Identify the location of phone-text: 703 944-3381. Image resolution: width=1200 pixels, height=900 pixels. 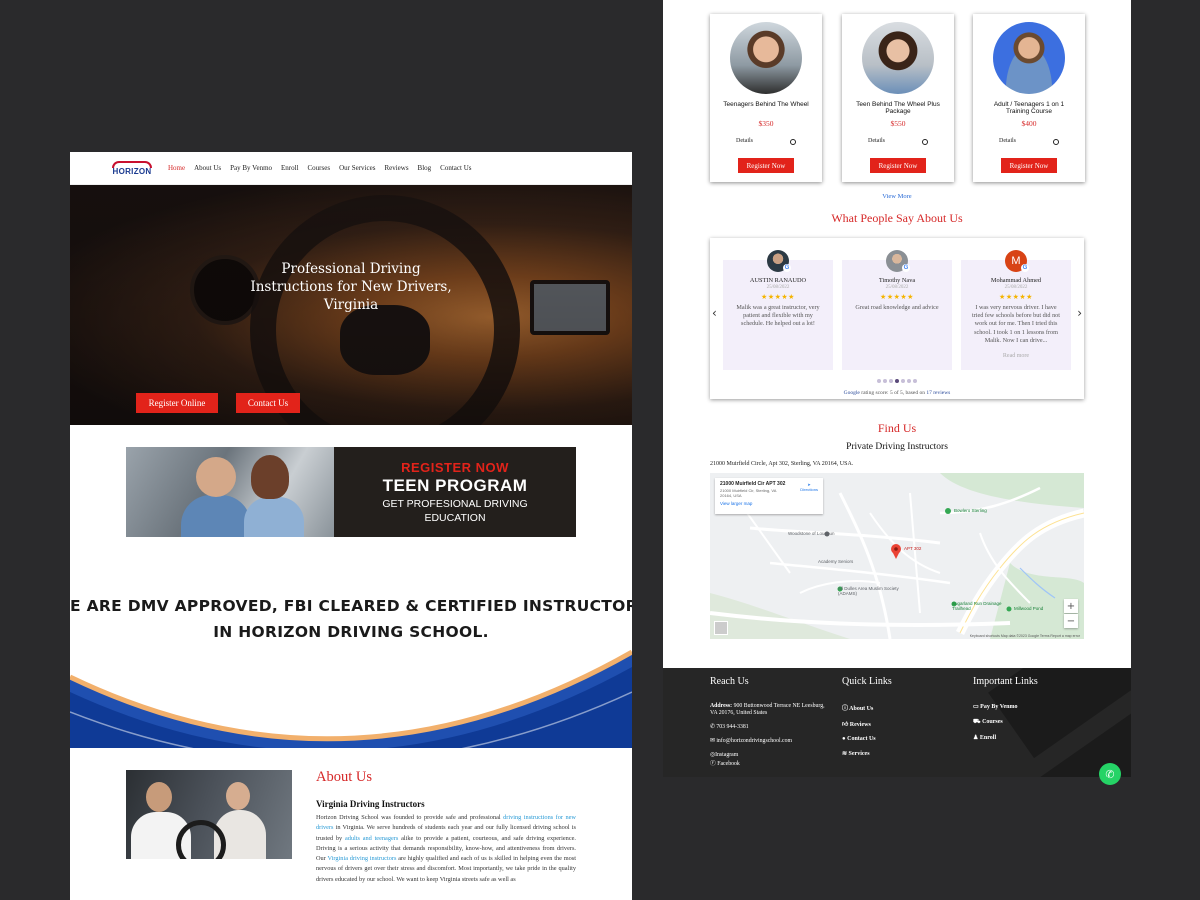
(732, 727).